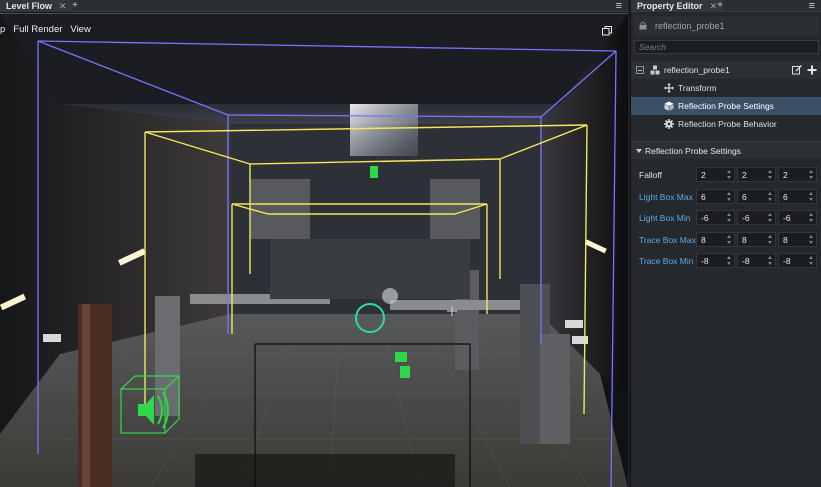 The height and width of the screenshot is (487, 821). Describe the element at coordinates (650, 175) in the screenshot. I see `property-label: Falloff` at that location.